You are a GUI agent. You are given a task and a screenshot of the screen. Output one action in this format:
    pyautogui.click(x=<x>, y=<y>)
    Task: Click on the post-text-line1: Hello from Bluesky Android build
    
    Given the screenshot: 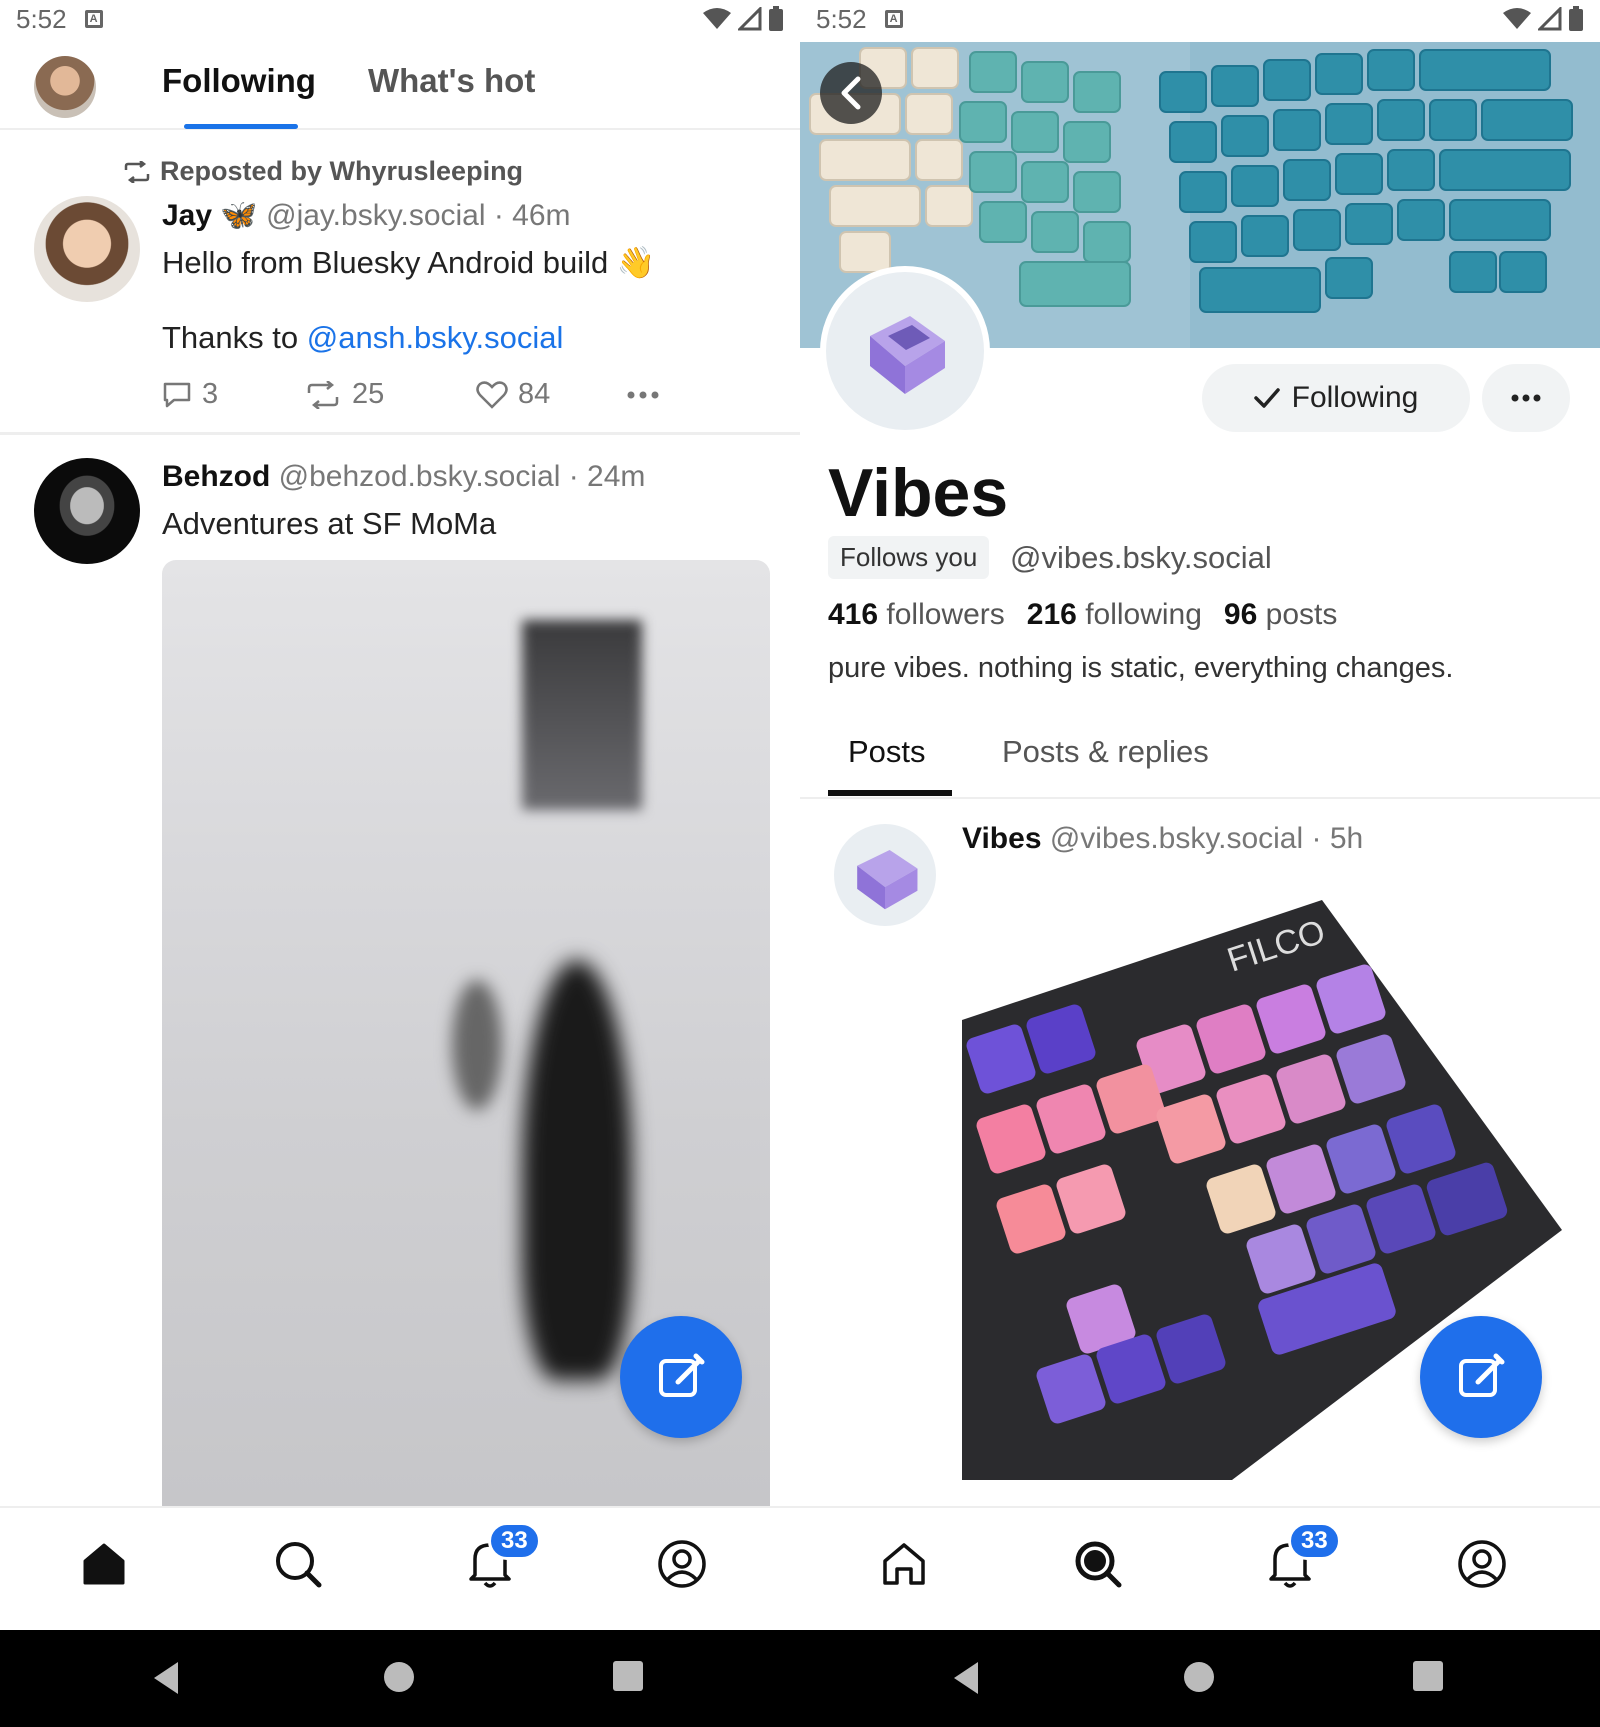 What is the action you would take?
    pyautogui.click(x=385, y=262)
    